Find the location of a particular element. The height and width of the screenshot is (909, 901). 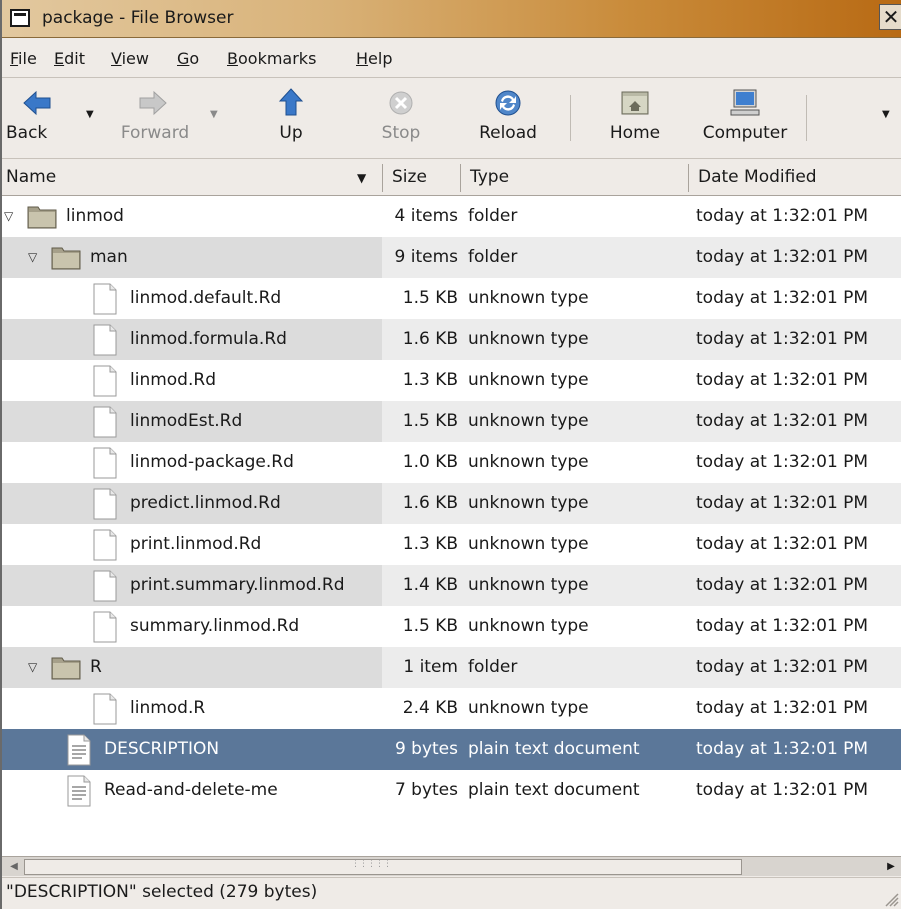

scroll-right-arrow-icon: ▶ is located at coordinates (891, 867).